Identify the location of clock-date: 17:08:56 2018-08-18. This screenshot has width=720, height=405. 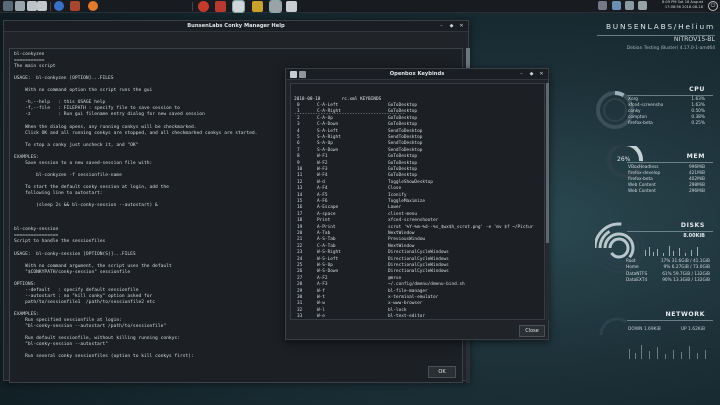
(683, 7).